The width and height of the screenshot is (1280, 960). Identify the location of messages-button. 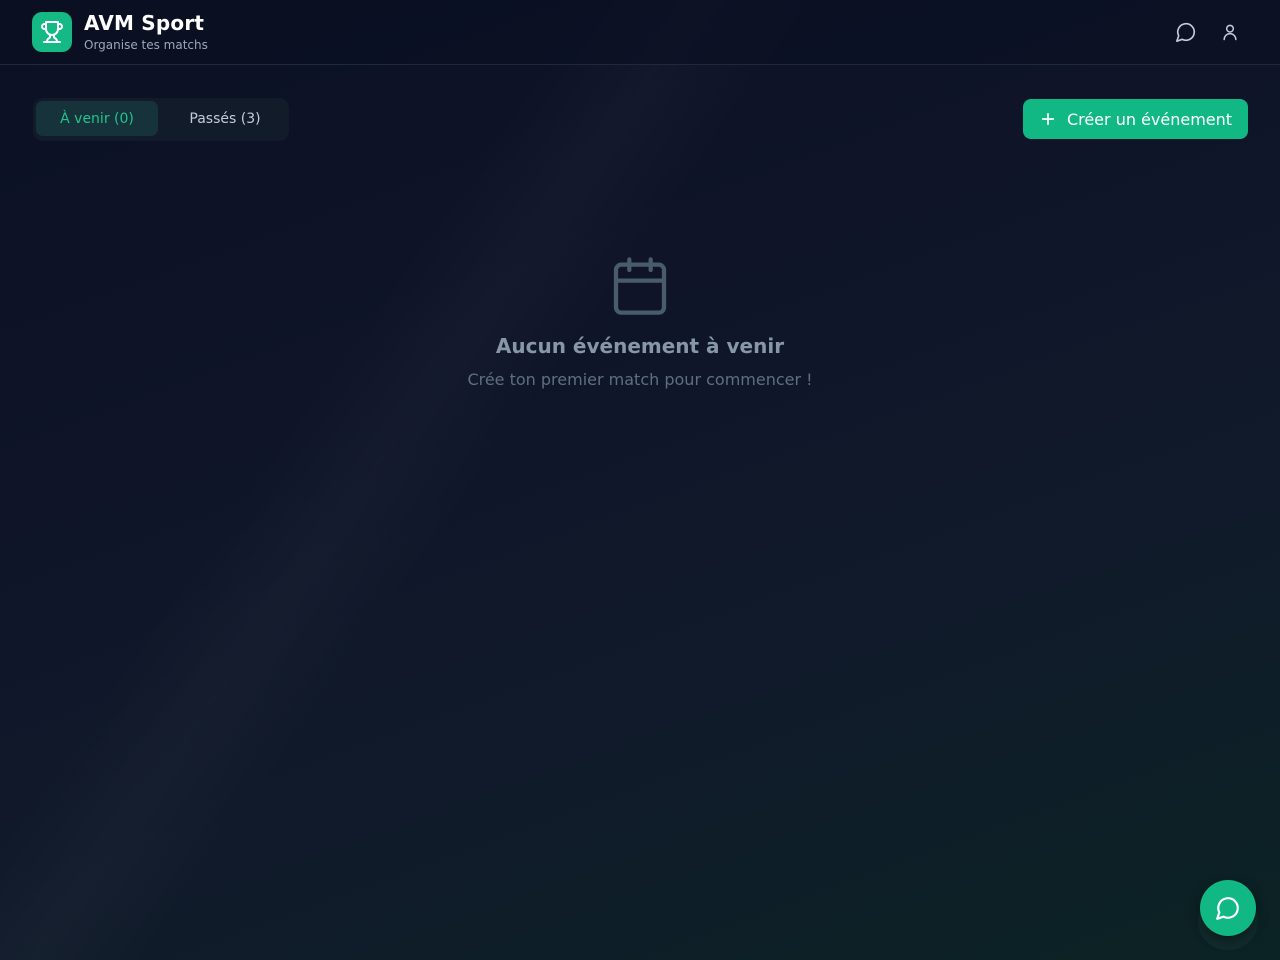
(1186, 32).